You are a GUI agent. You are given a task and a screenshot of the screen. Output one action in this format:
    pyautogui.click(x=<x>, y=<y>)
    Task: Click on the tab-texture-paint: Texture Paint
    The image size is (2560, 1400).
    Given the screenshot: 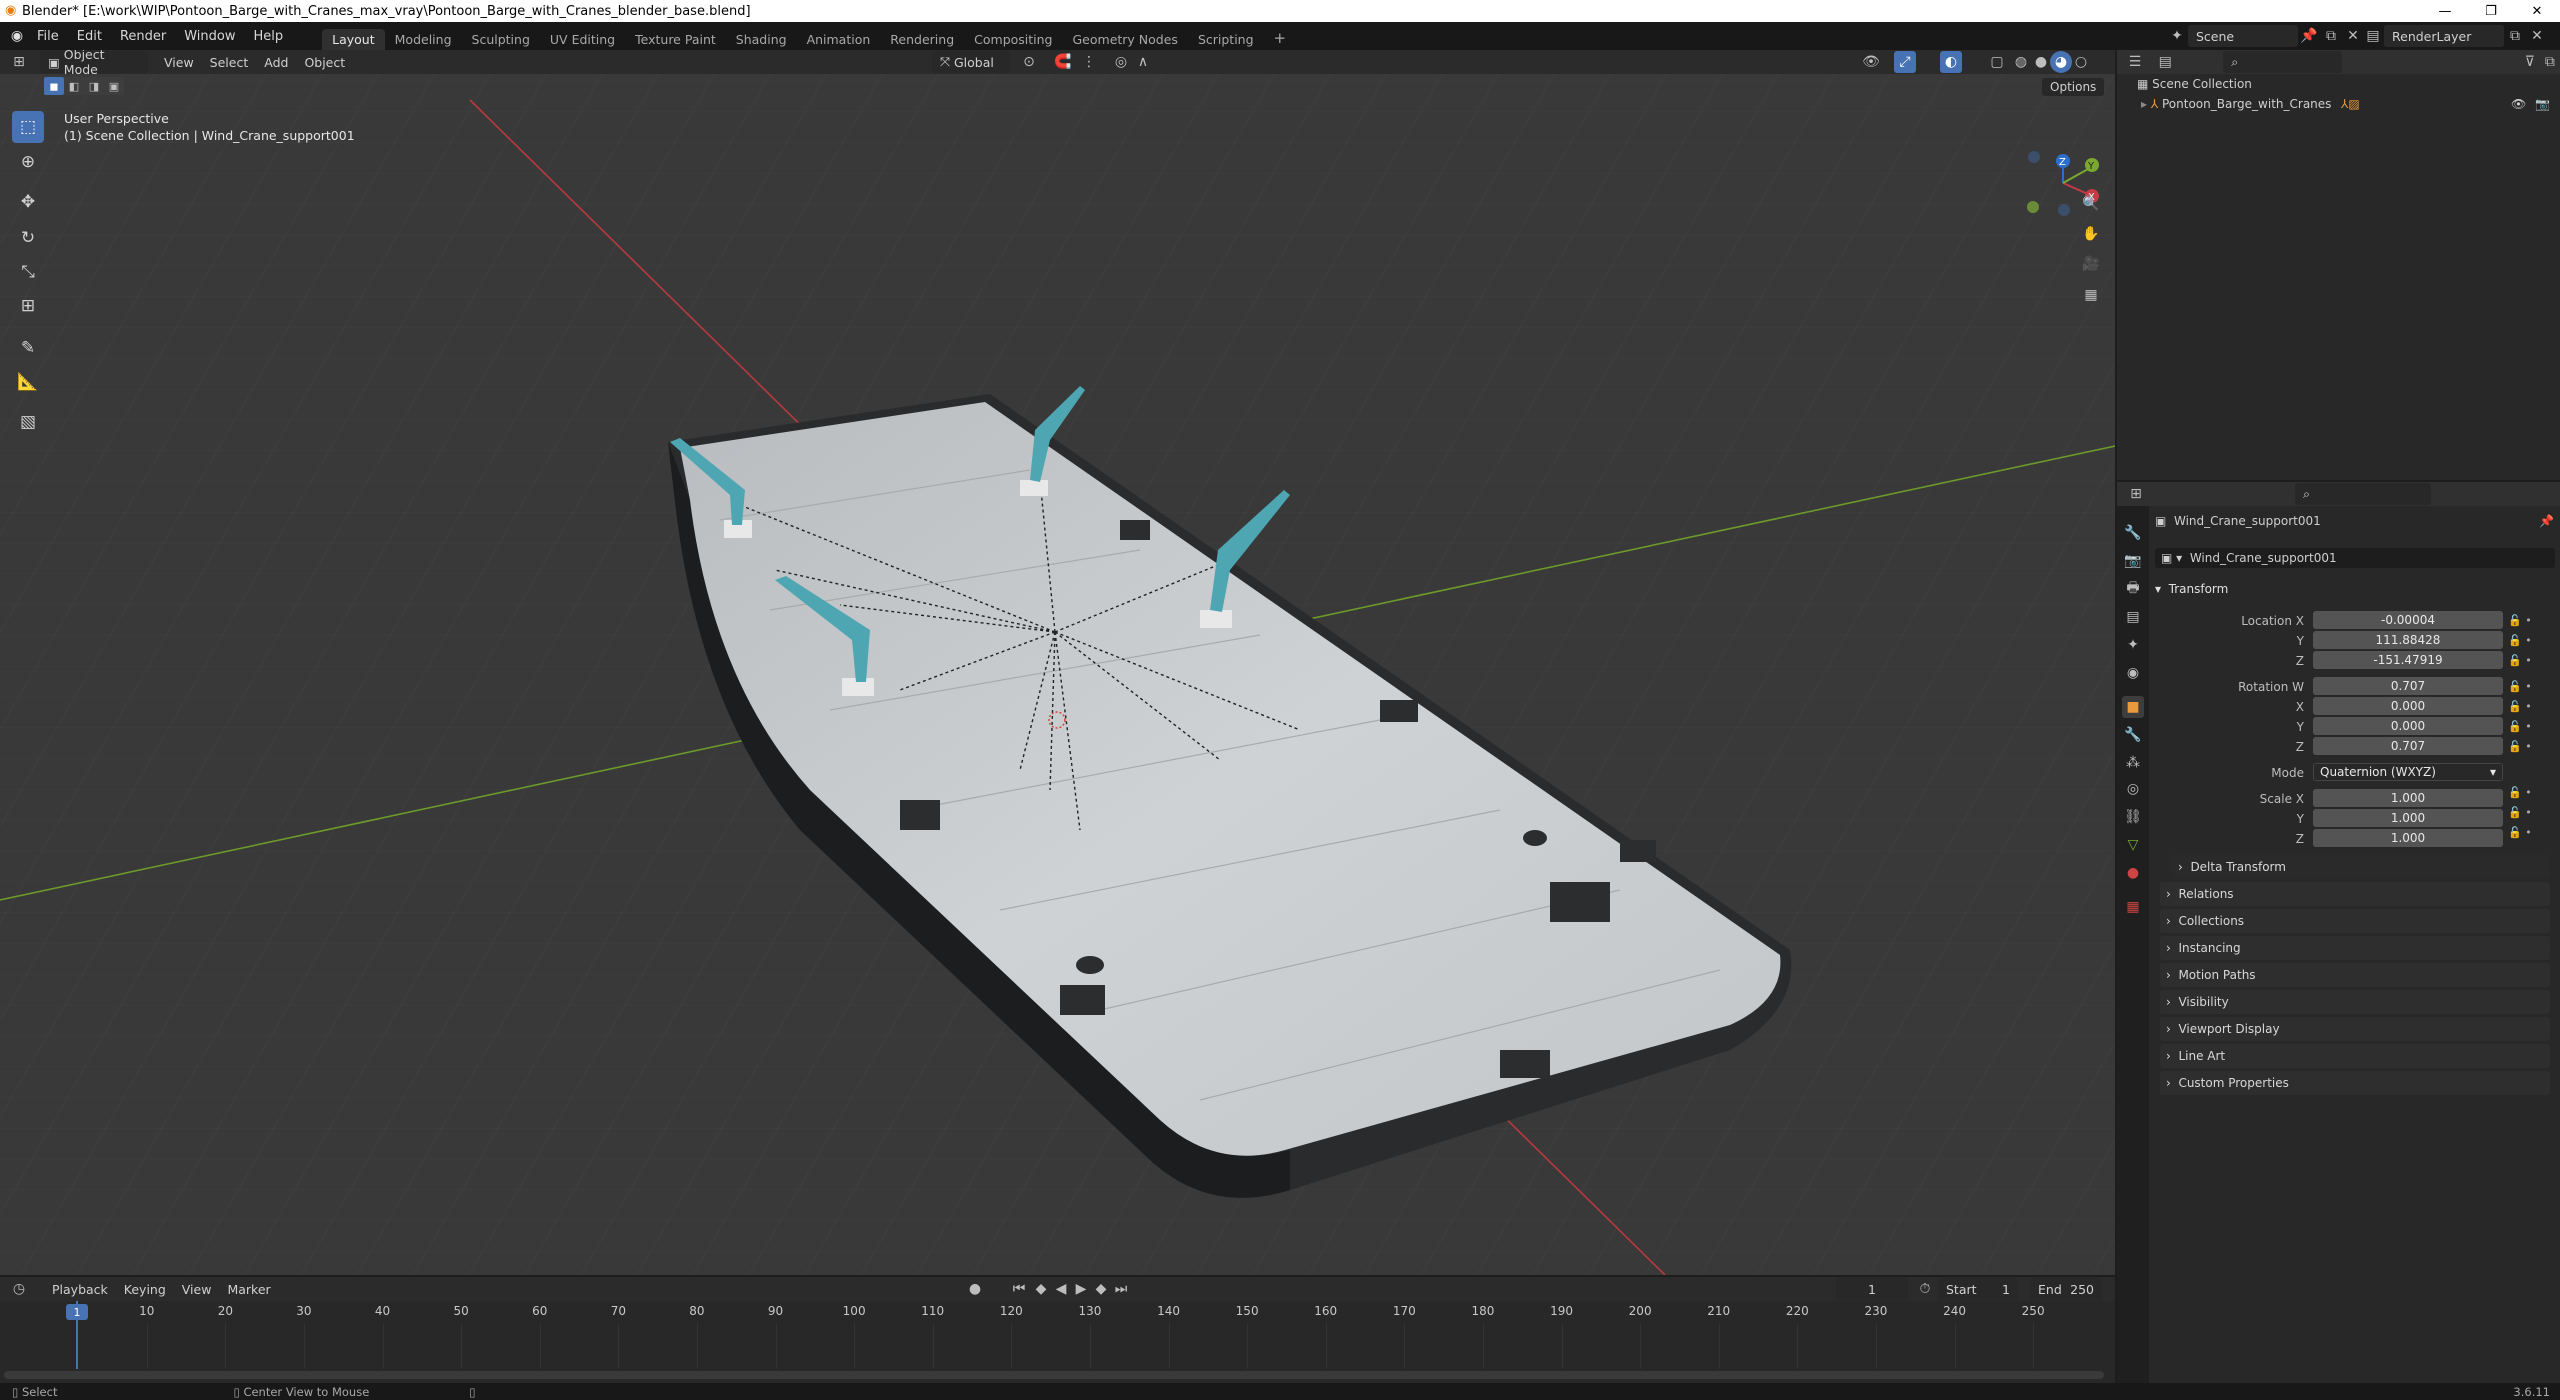 What is the action you would take?
    pyautogui.click(x=675, y=39)
    